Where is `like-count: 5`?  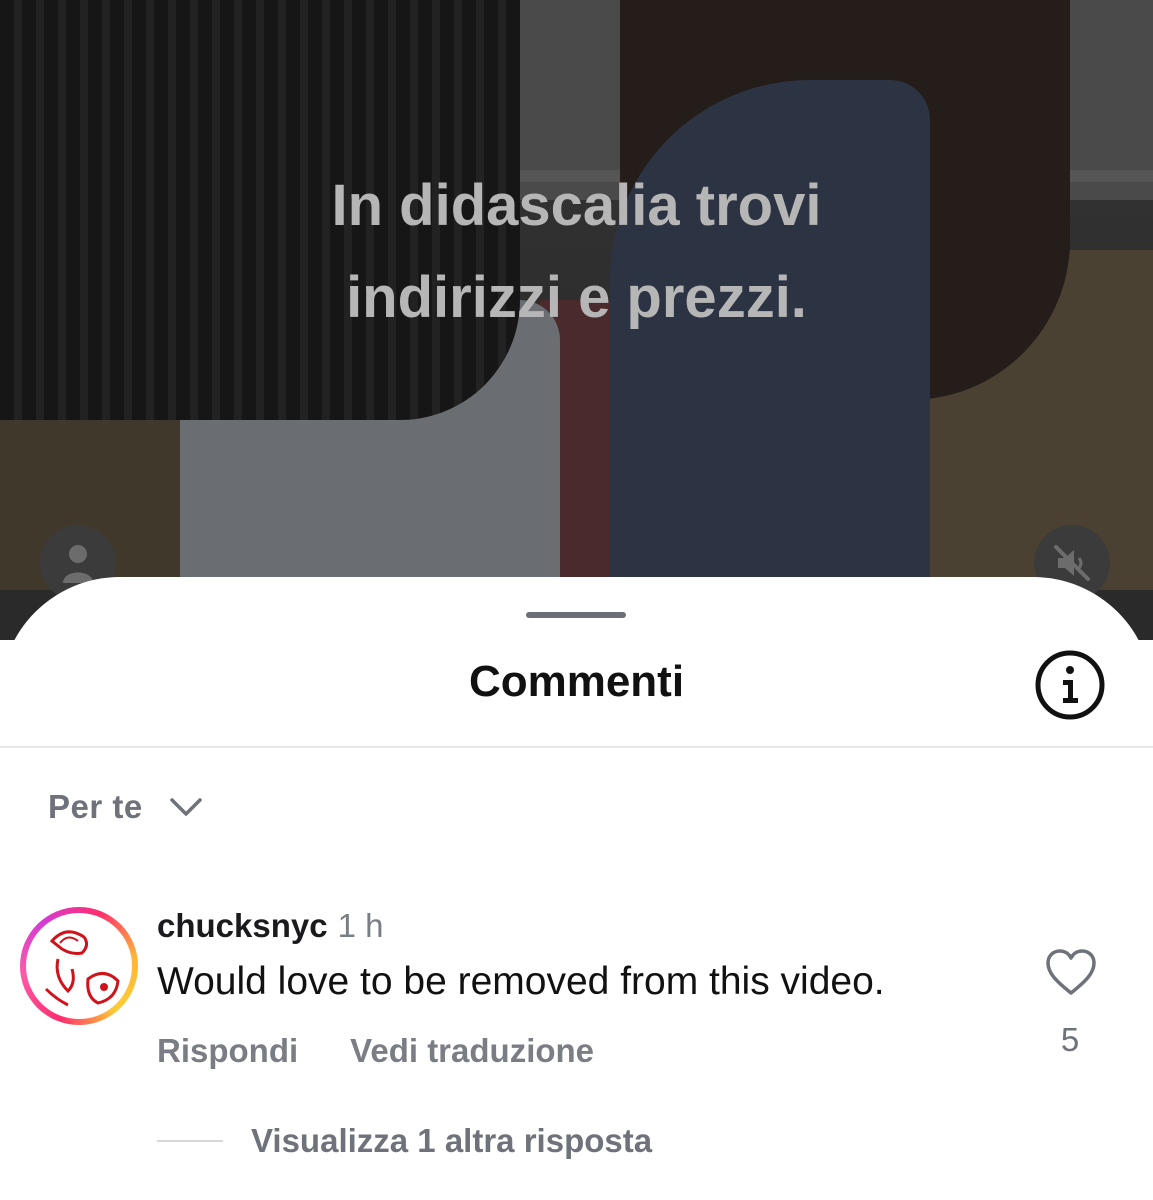
like-count: 5 is located at coordinates (1070, 1039).